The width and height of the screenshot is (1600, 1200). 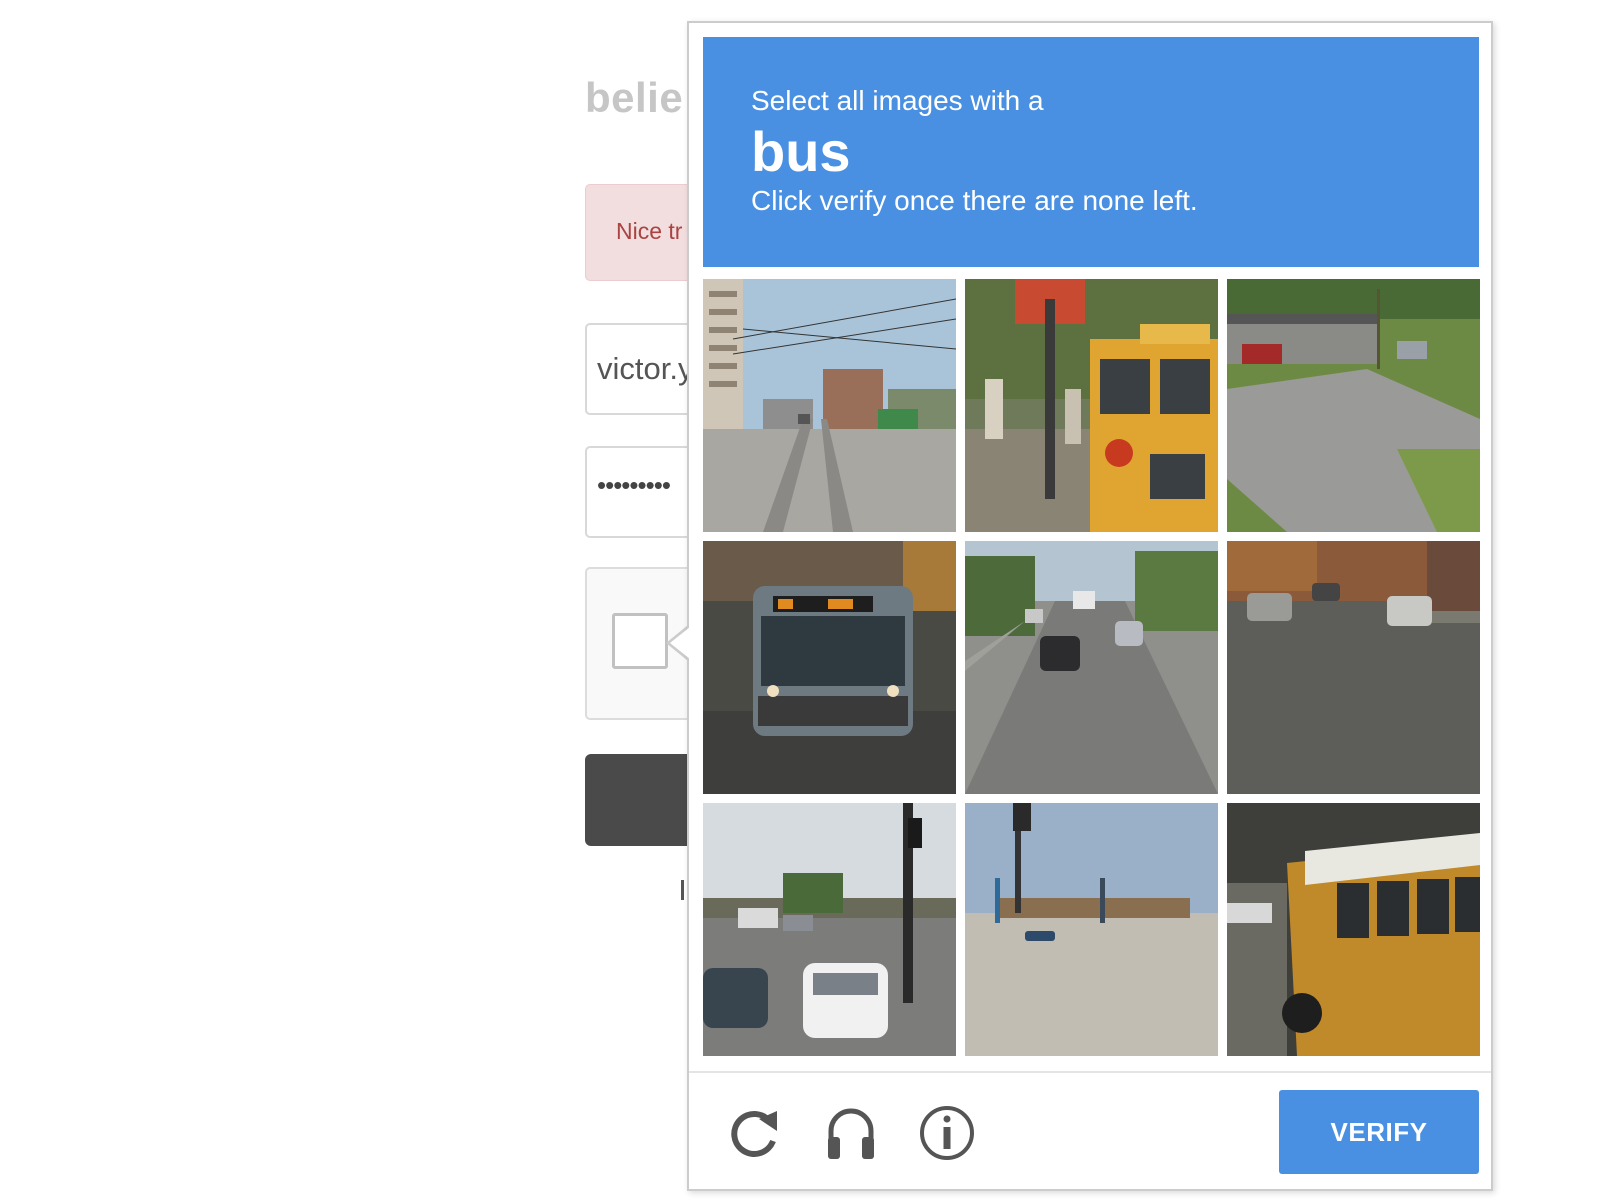 I want to click on driveway-image, so click(x=1353, y=405).